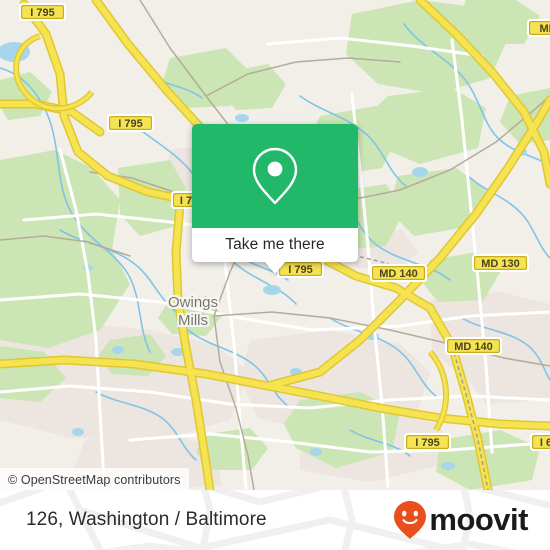 Image resolution: width=550 pixels, height=550 pixels. I want to click on shield-md-topright: MD, so click(538, 28).